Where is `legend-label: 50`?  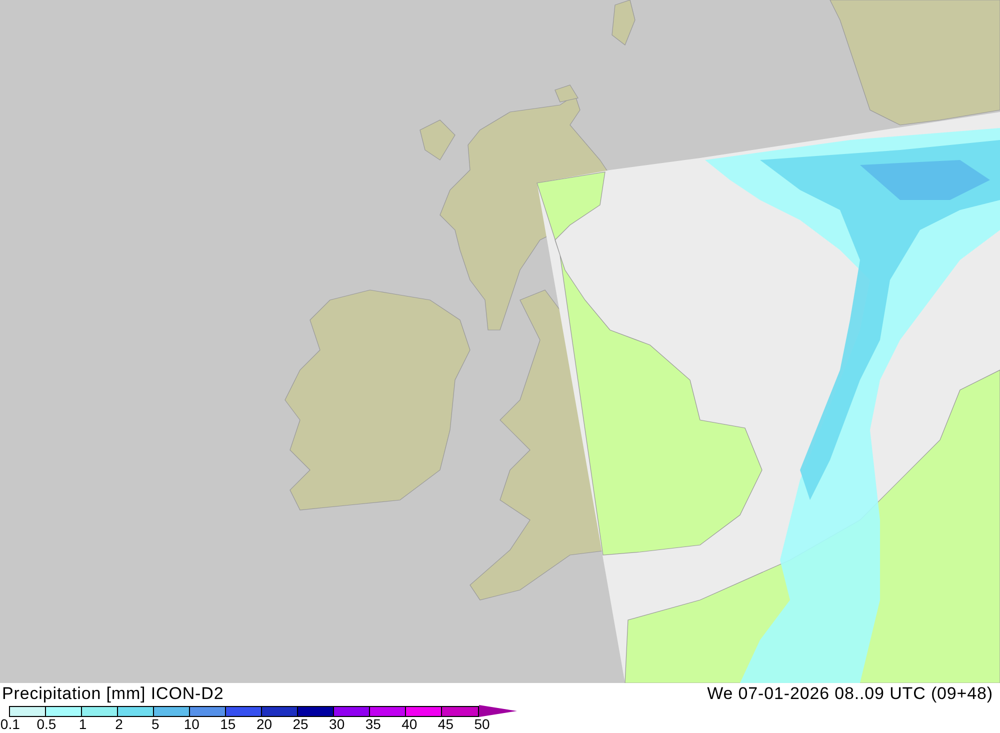
legend-label: 50 is located at coordinates (482, 724).